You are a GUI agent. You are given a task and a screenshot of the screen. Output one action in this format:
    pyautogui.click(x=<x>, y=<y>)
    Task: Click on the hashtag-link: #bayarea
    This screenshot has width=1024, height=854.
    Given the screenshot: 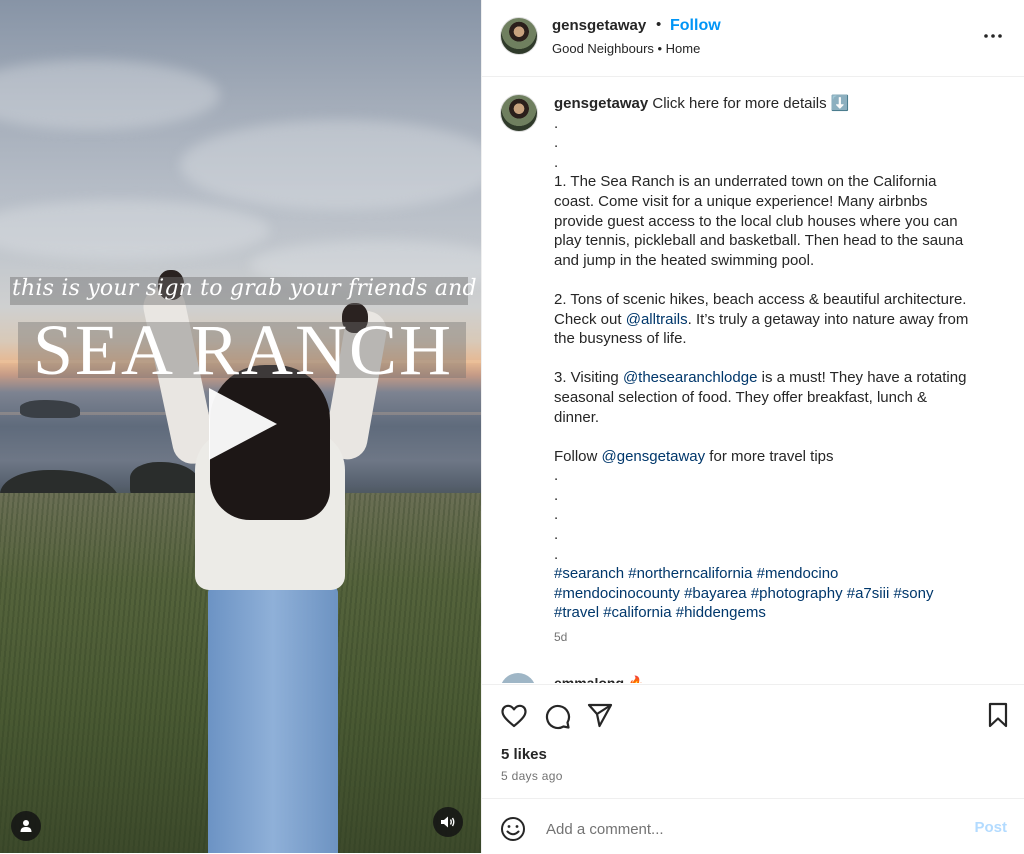 What is the action you would take?
    pyautogui.click(x=715, y=593)
    